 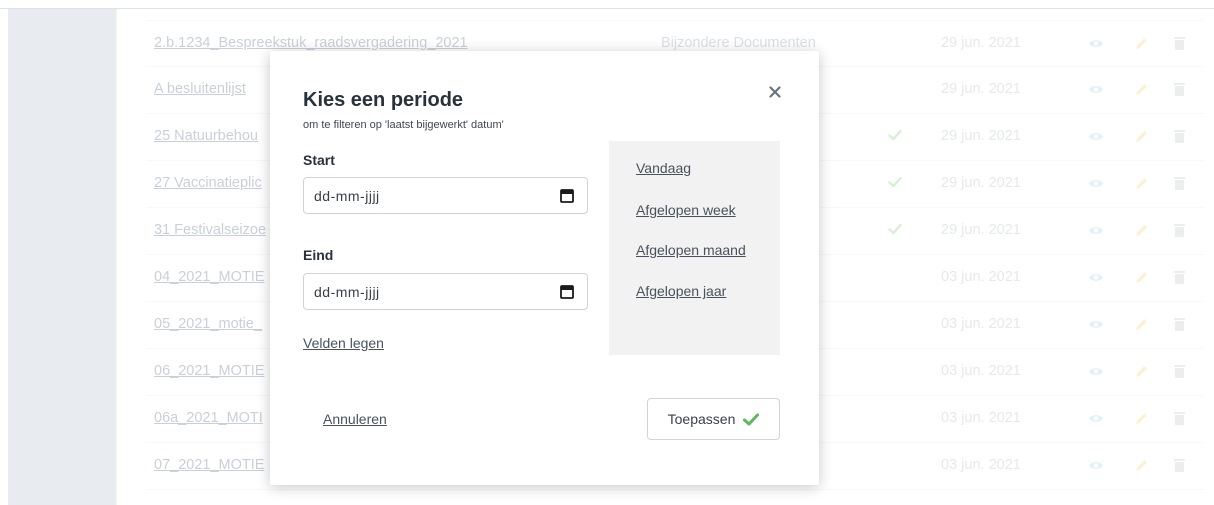 I want to click on preset-today: Vandaag, so click(x=663, y=168).